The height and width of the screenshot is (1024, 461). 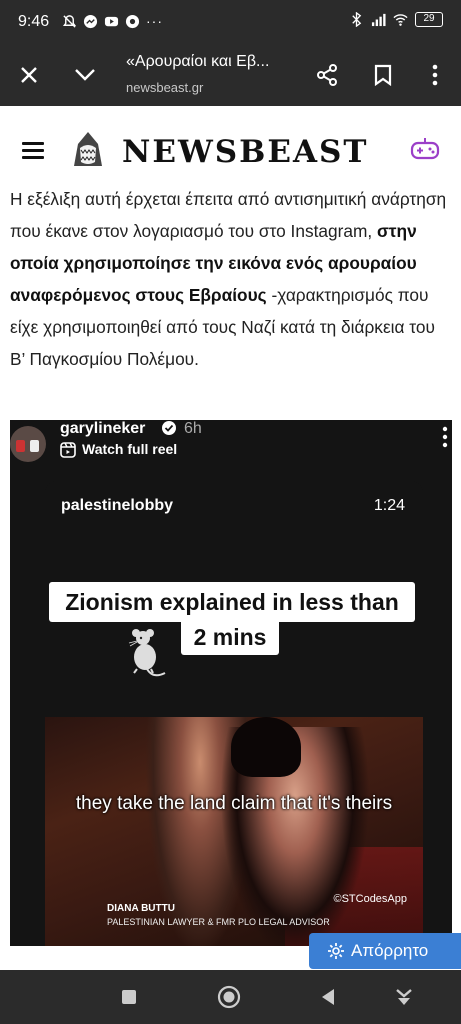 What do you see at coordinates (245, 152) in the screenshot?
I see `brand-name: NEWSBEAST` at bounding box center [245, 152].